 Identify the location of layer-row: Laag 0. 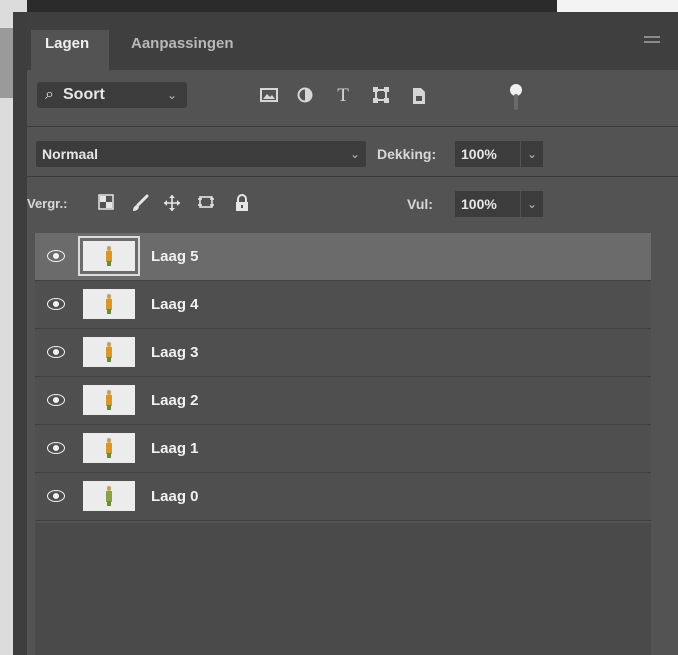
(343, 497).